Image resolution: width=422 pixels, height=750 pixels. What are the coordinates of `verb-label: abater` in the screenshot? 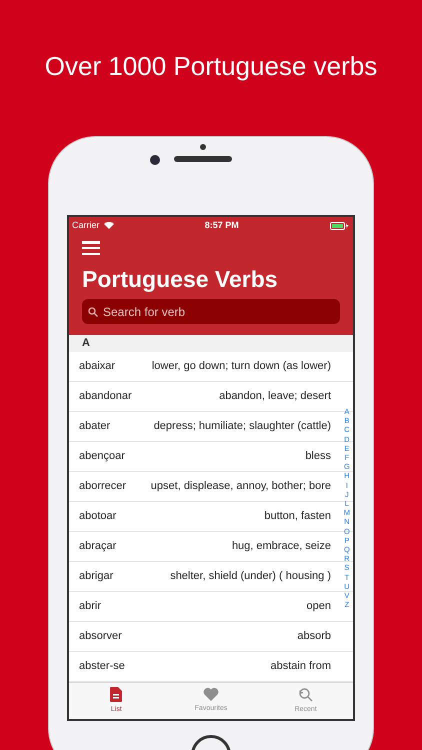 It's located at (94, 426).